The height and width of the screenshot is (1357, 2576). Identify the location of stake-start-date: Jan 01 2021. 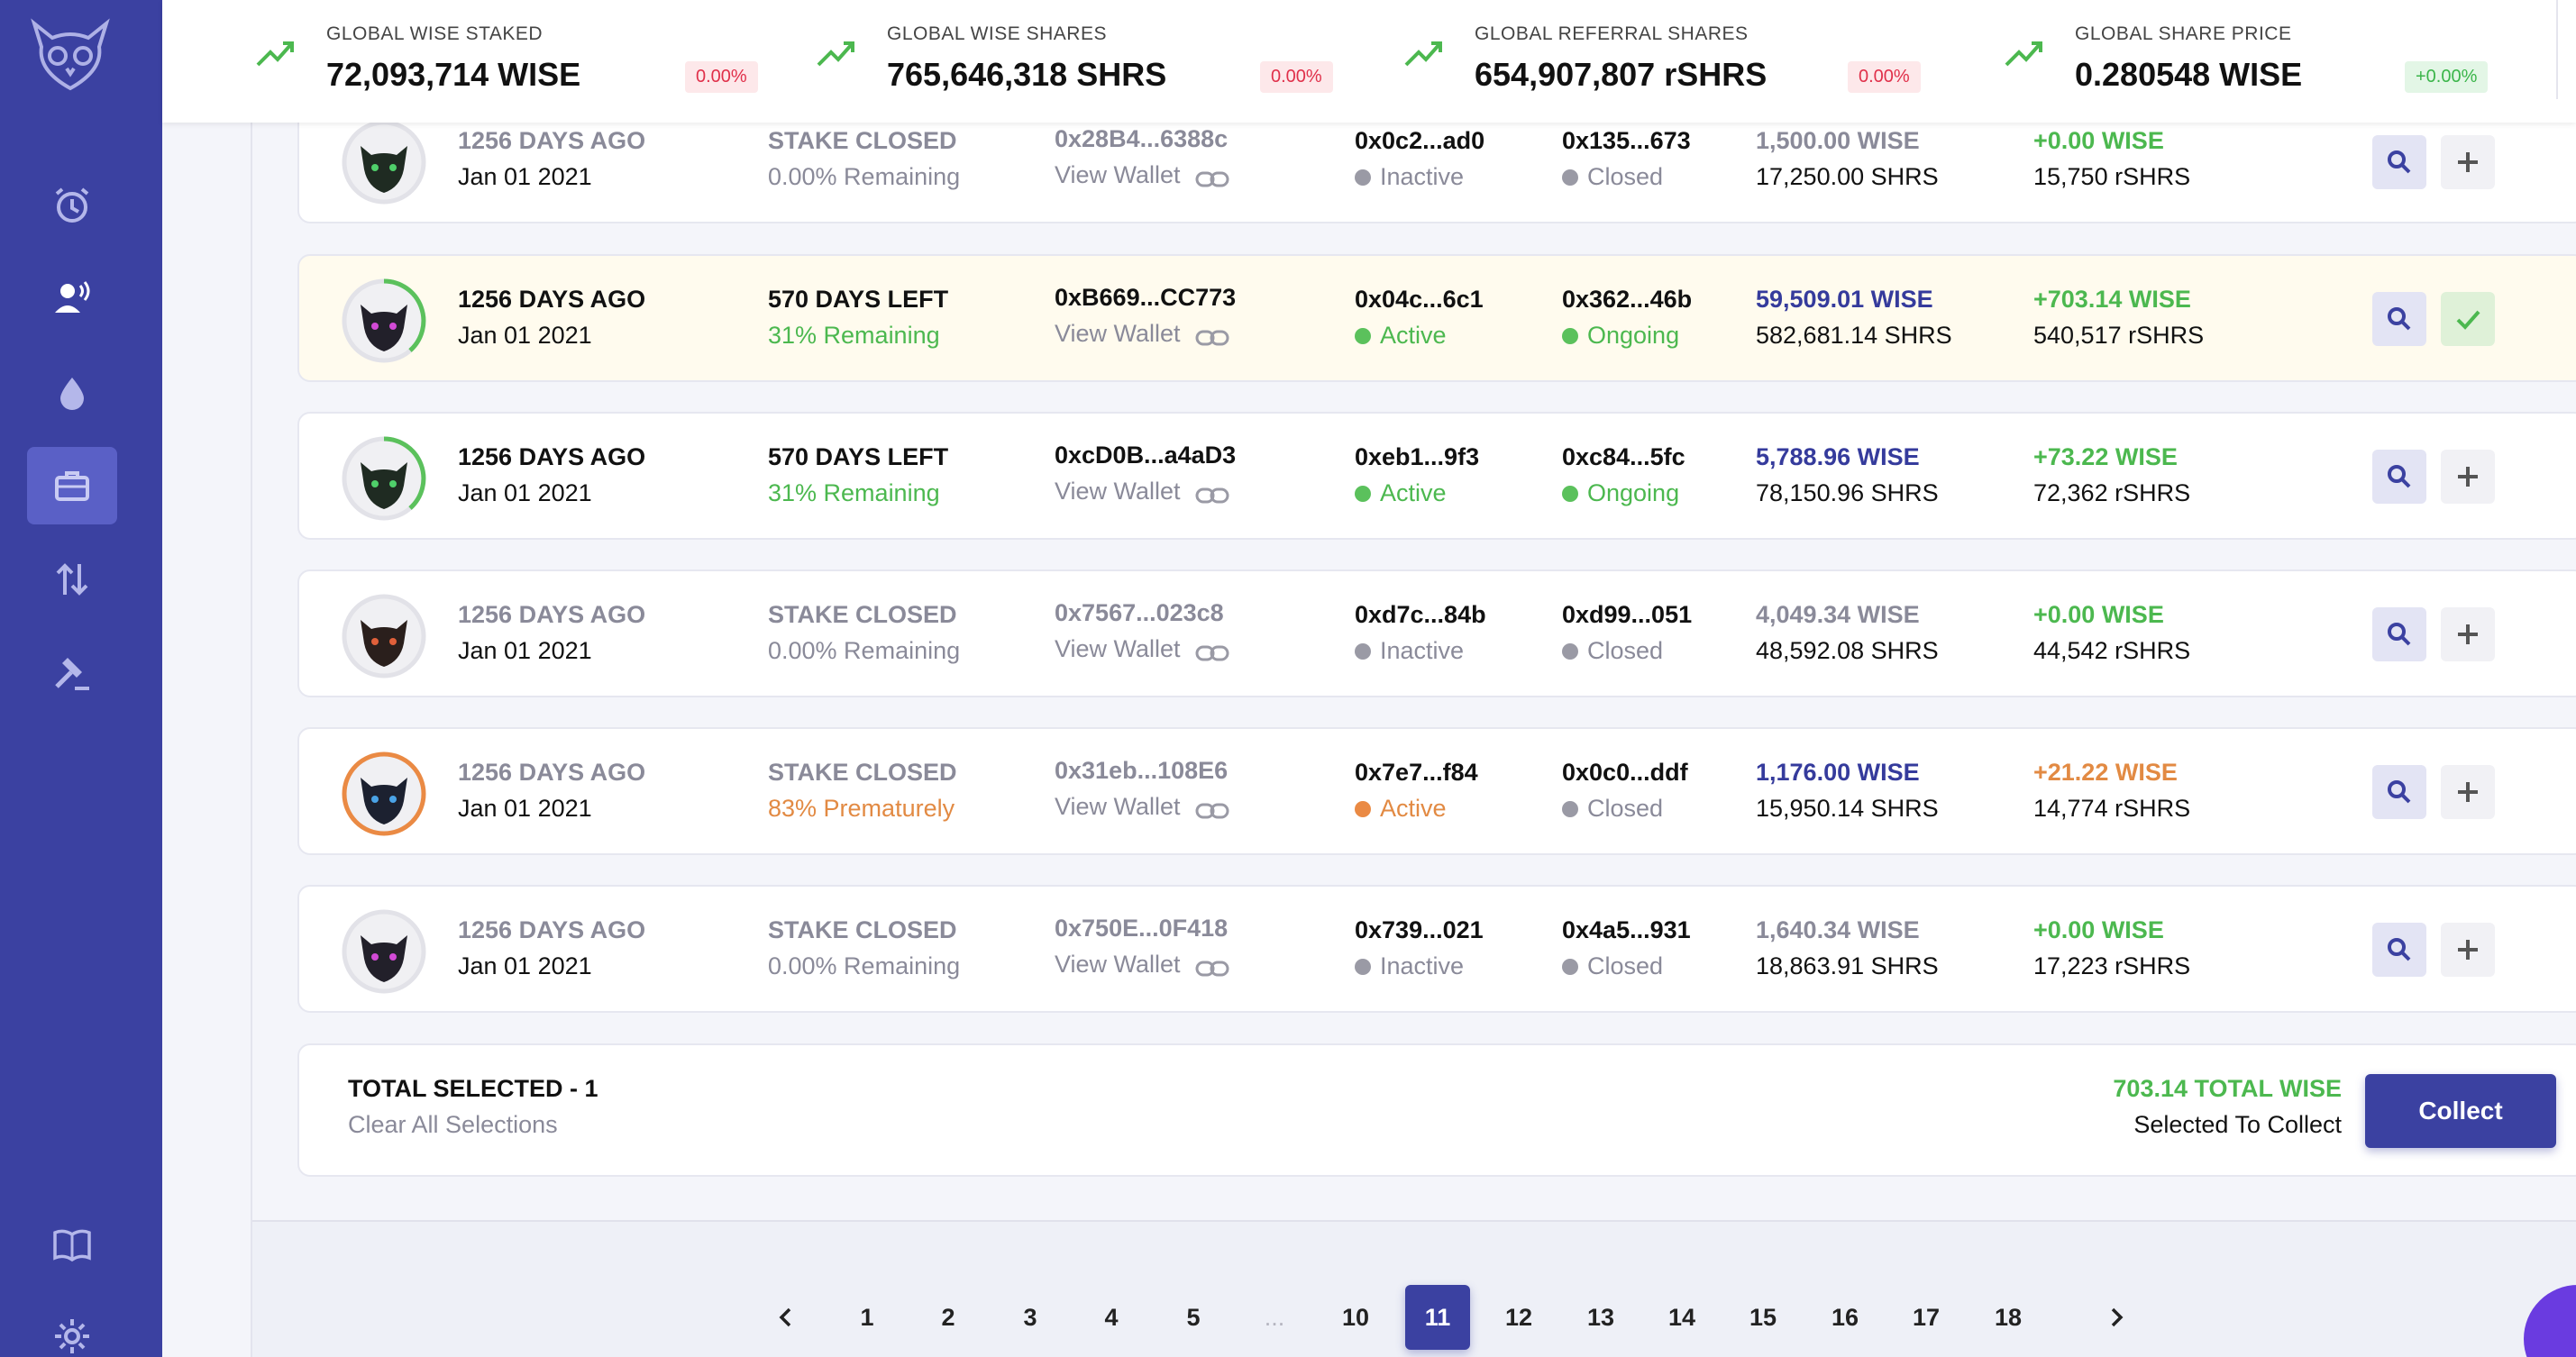
(525, 176).